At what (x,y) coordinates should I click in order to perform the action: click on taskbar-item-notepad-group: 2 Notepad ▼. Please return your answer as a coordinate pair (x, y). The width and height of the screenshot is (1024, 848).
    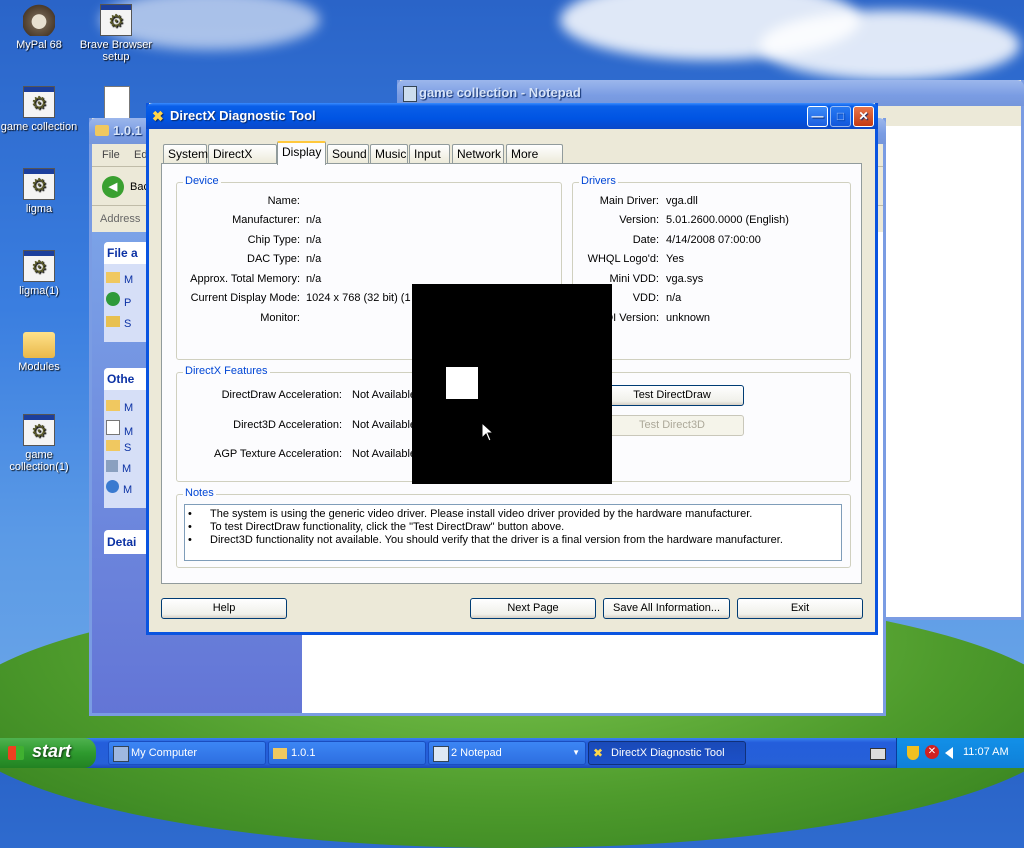
    Looking at the image, I should click on (507, 753).